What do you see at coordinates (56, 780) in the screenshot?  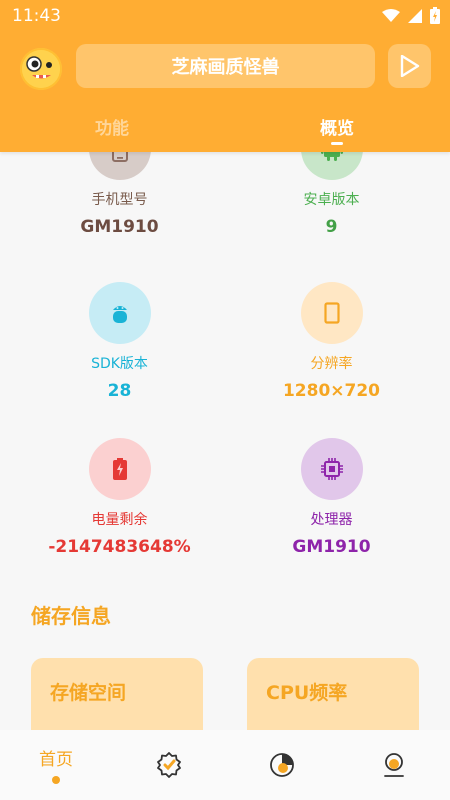 I see `active-nav-dot` at bounding box center [56, 780].